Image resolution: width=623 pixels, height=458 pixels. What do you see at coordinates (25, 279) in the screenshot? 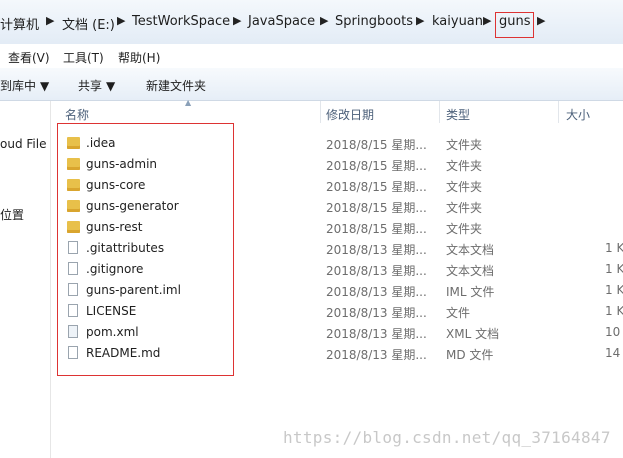
I see `navigation-pane: oud File 位置` at bounding box center [25, 279].